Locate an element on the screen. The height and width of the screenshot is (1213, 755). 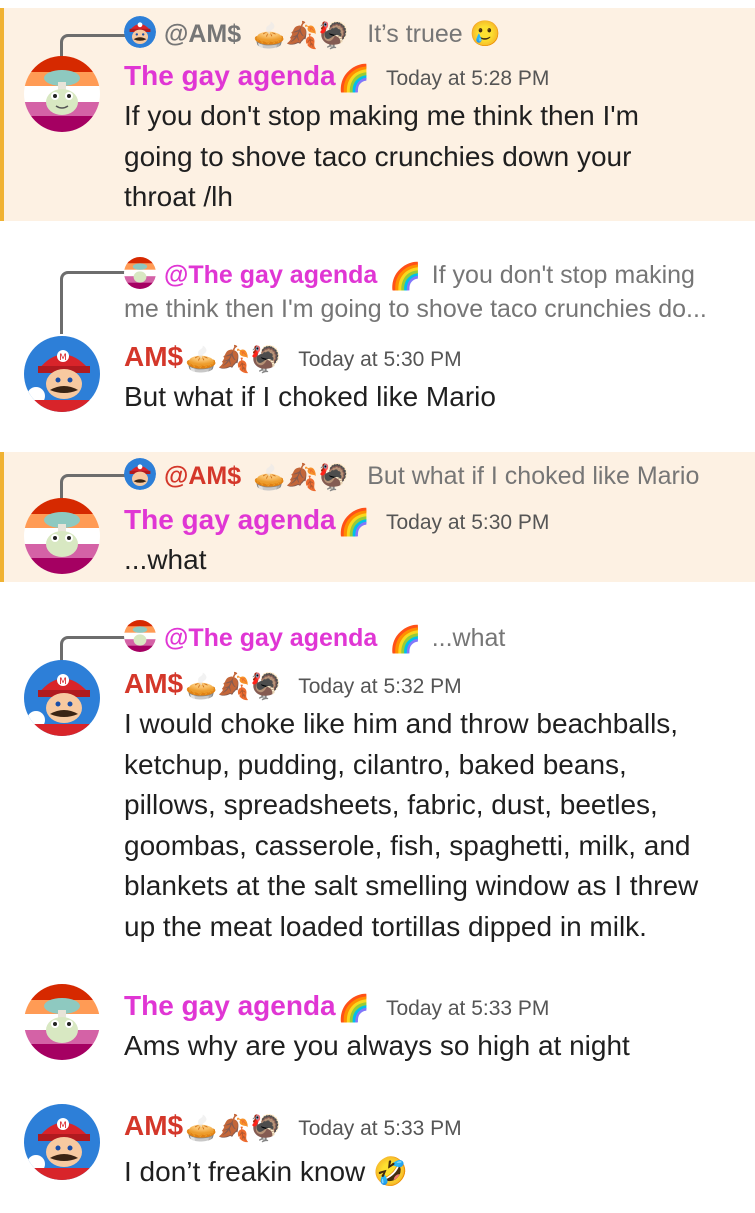
message-line: ketchup, pudding, cilantro, baked beans, is located at coordinates (375, 764).